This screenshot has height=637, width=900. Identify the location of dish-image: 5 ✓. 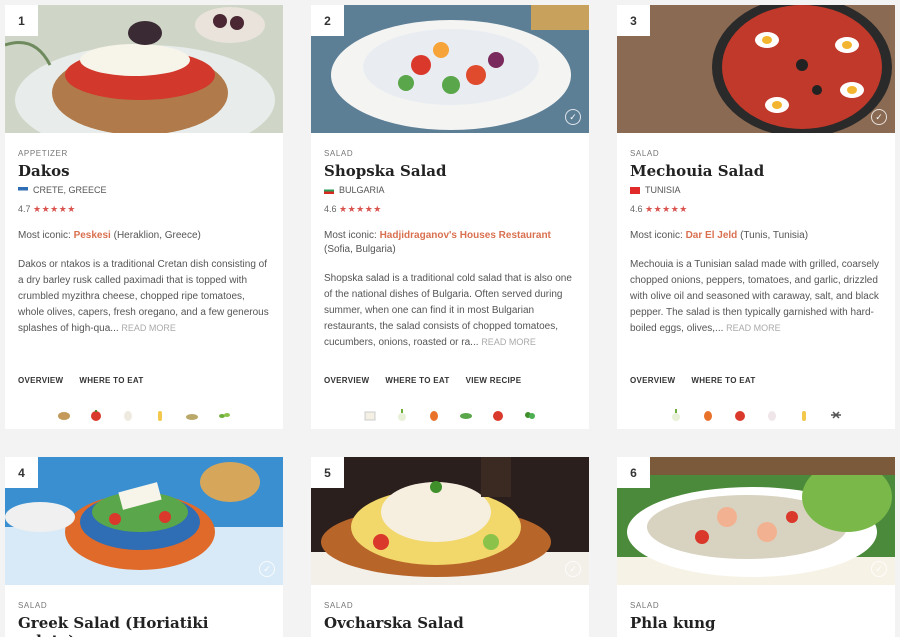
(450, 521).